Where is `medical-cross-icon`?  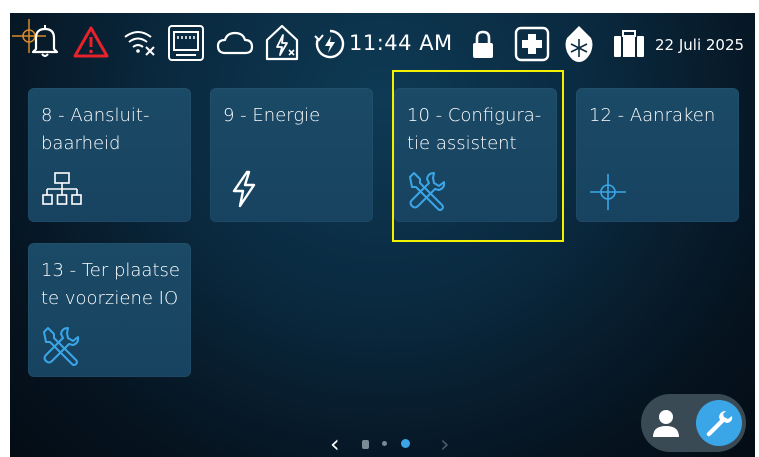
medical-cross-icon is located at coordinates (532, 44).